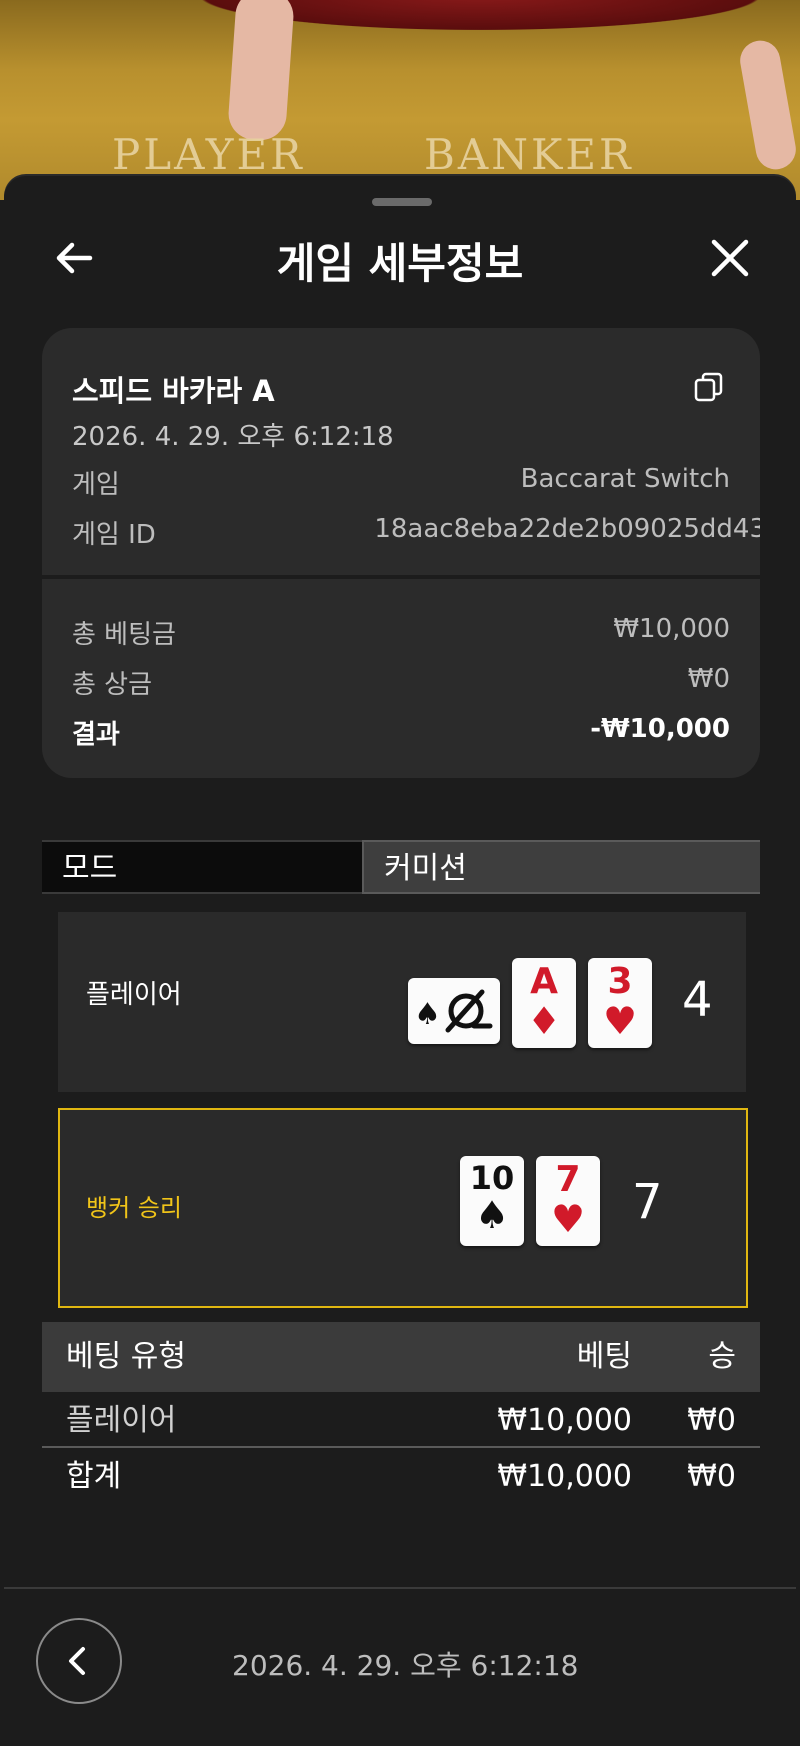 The width and height of the screenshot is (800, 1746). I want to click on playing-card: 10 ♠, so click(492, 1201).